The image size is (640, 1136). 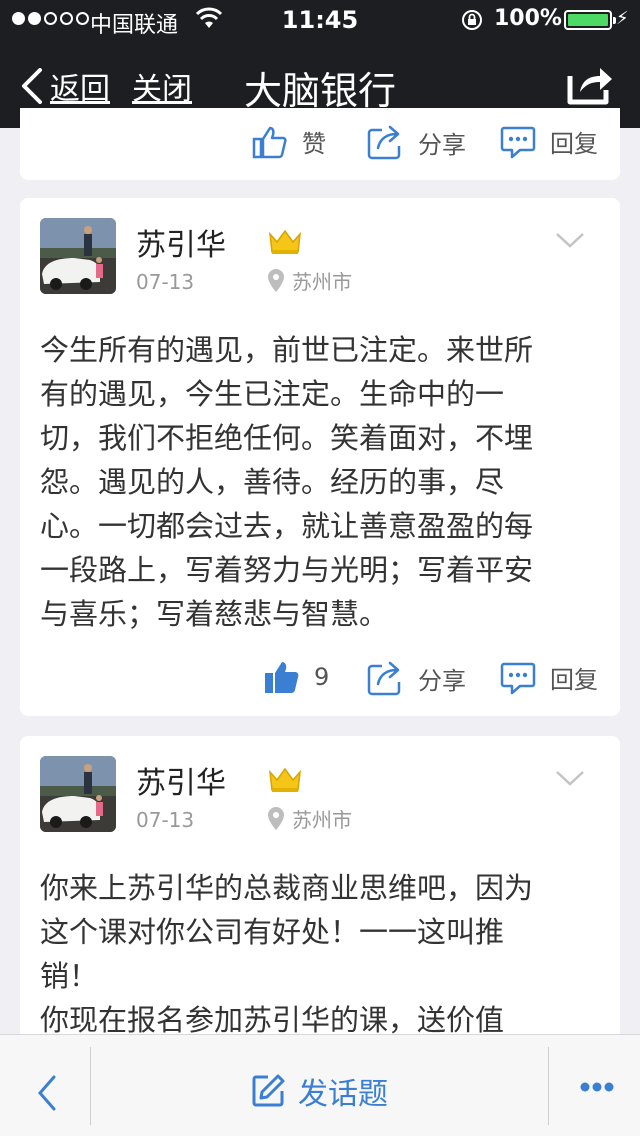 What do you see at coordinates (322, 677) in the screenshot?
I see `like-count: 9` at bounding box center [322, 677].